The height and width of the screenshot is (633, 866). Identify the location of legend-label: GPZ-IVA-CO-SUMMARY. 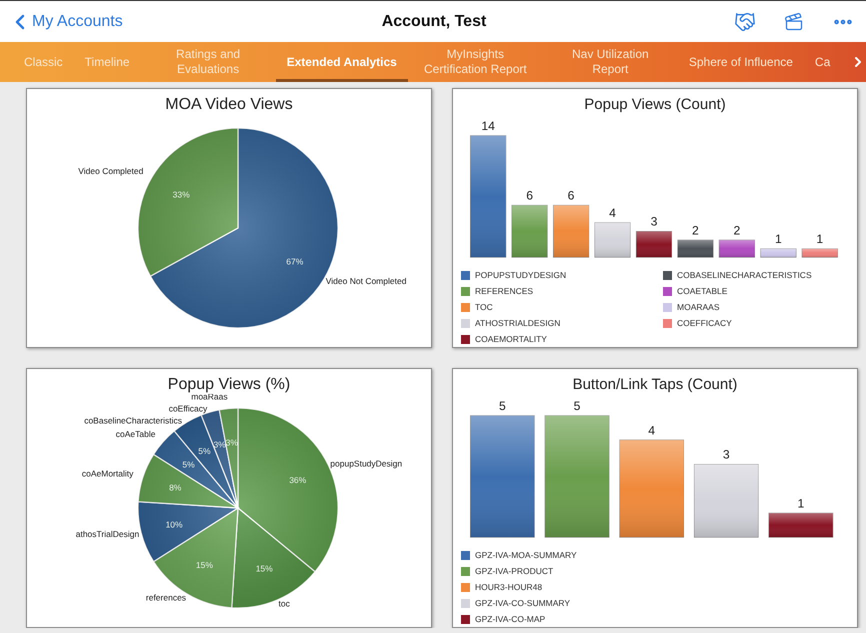
(522, 603).